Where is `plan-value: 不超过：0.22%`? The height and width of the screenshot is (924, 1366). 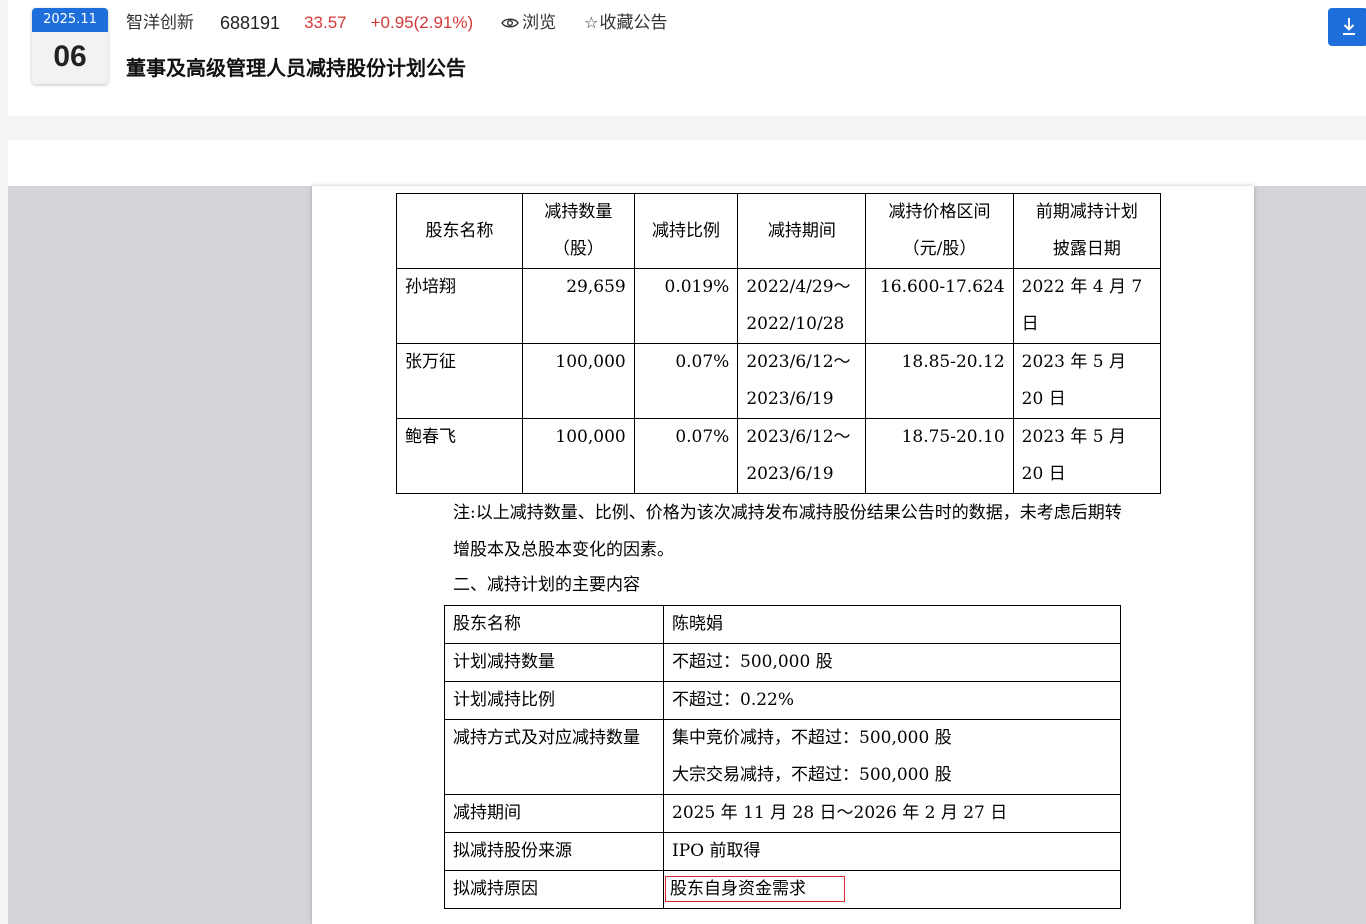 plan-value: 不超过：0.22% is located at coordinates (892, 700).